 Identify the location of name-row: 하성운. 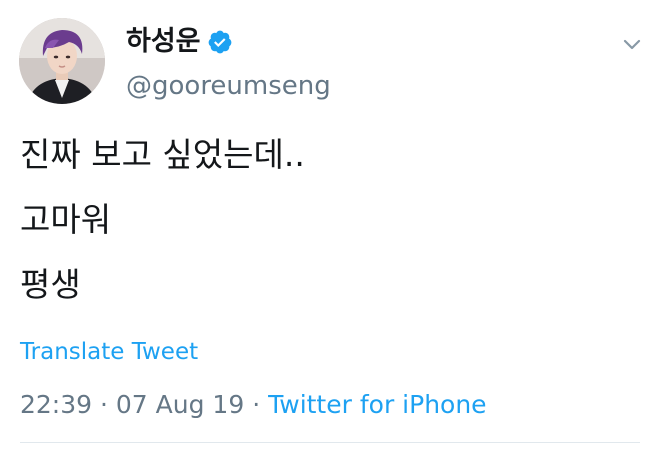
(179, 42).